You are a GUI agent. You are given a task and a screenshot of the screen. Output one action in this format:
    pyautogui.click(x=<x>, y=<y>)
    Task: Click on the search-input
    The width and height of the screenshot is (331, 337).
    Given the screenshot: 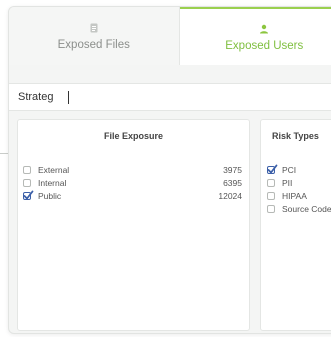 What is the action you would take?
    pyautogui.click(x=163, y=97)
    